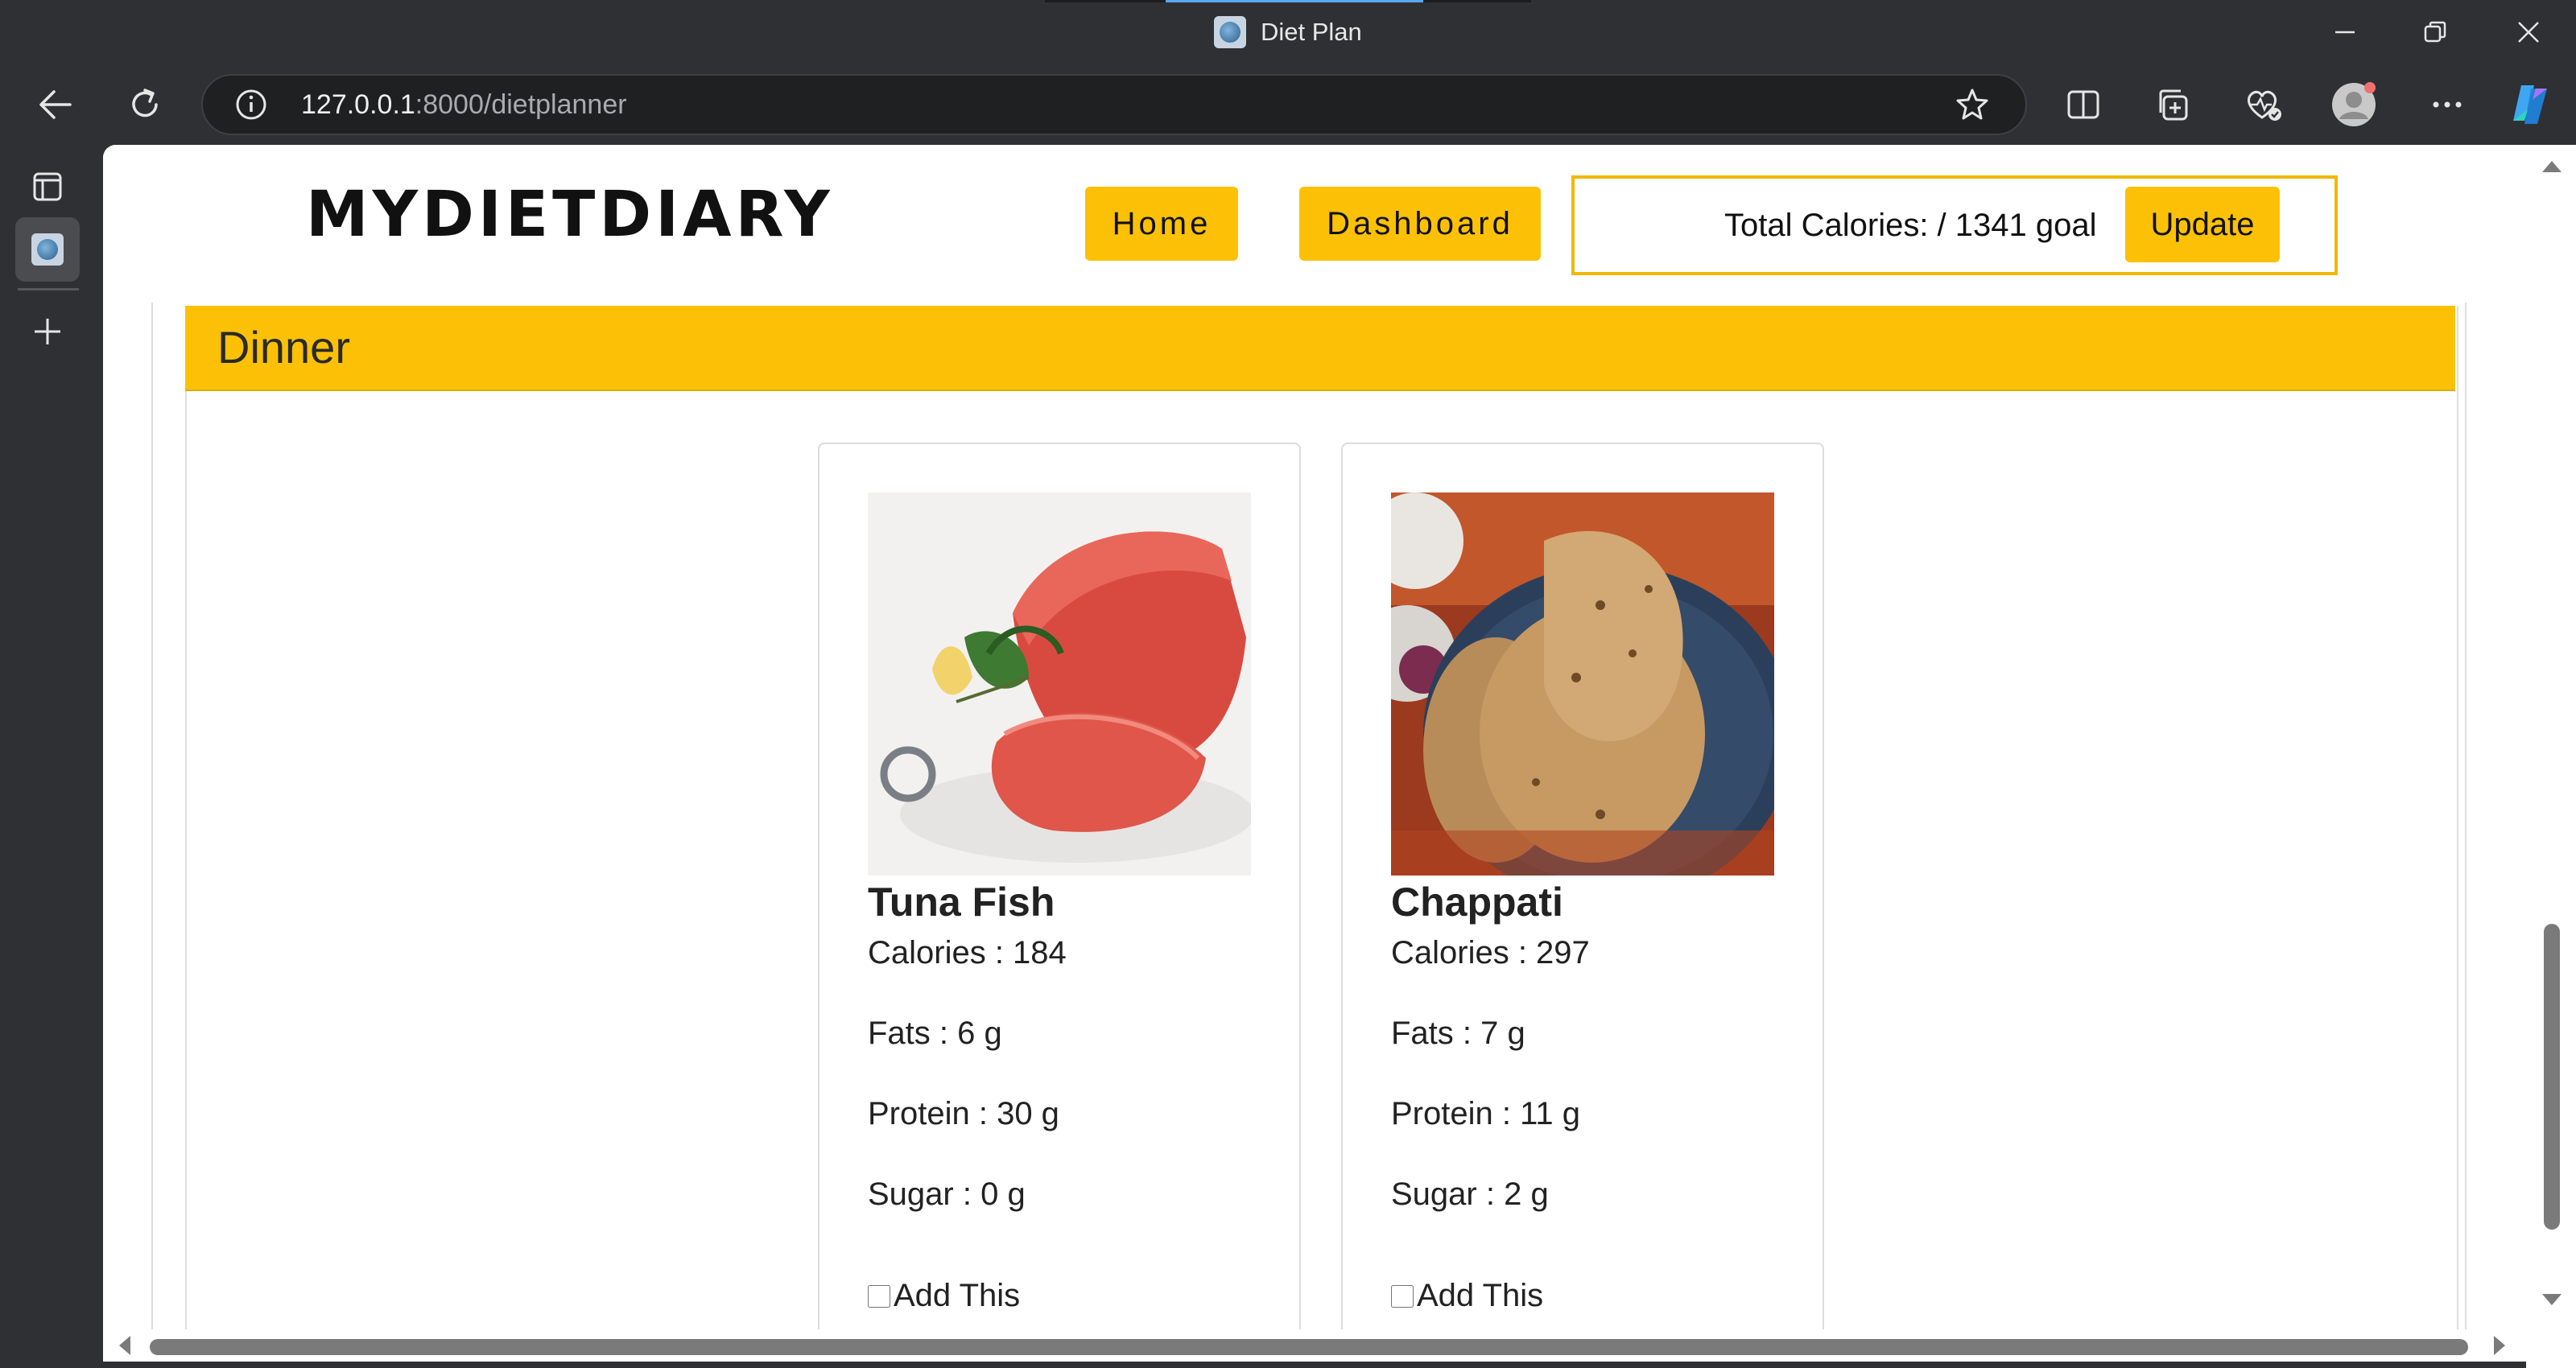 Image resolution: width=2576 pixels, height=1368 pixels. I want to click on info-icon, so click(251, 105).